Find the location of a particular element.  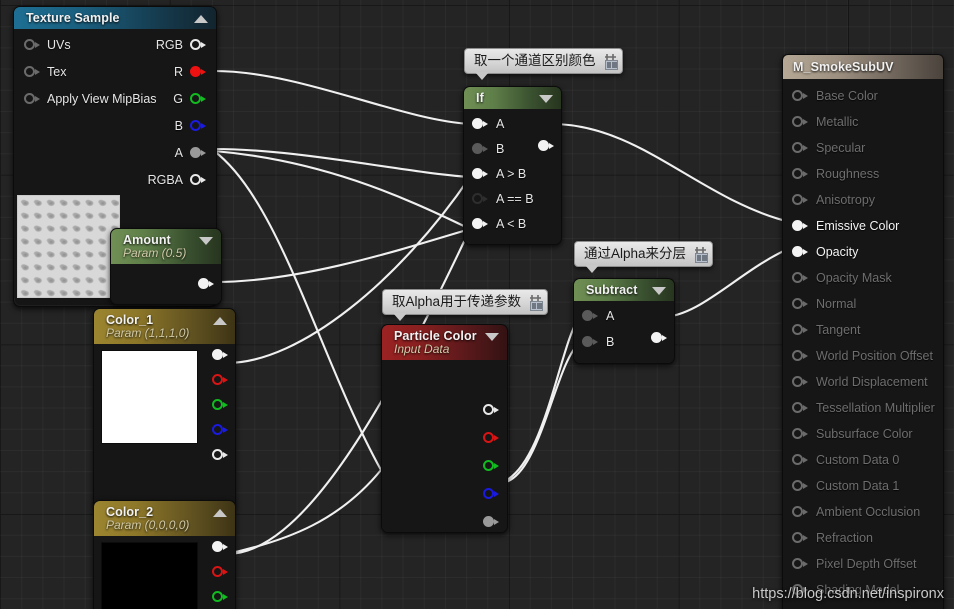

input-pin-world-position-offset is located at coordinates (800, 356).